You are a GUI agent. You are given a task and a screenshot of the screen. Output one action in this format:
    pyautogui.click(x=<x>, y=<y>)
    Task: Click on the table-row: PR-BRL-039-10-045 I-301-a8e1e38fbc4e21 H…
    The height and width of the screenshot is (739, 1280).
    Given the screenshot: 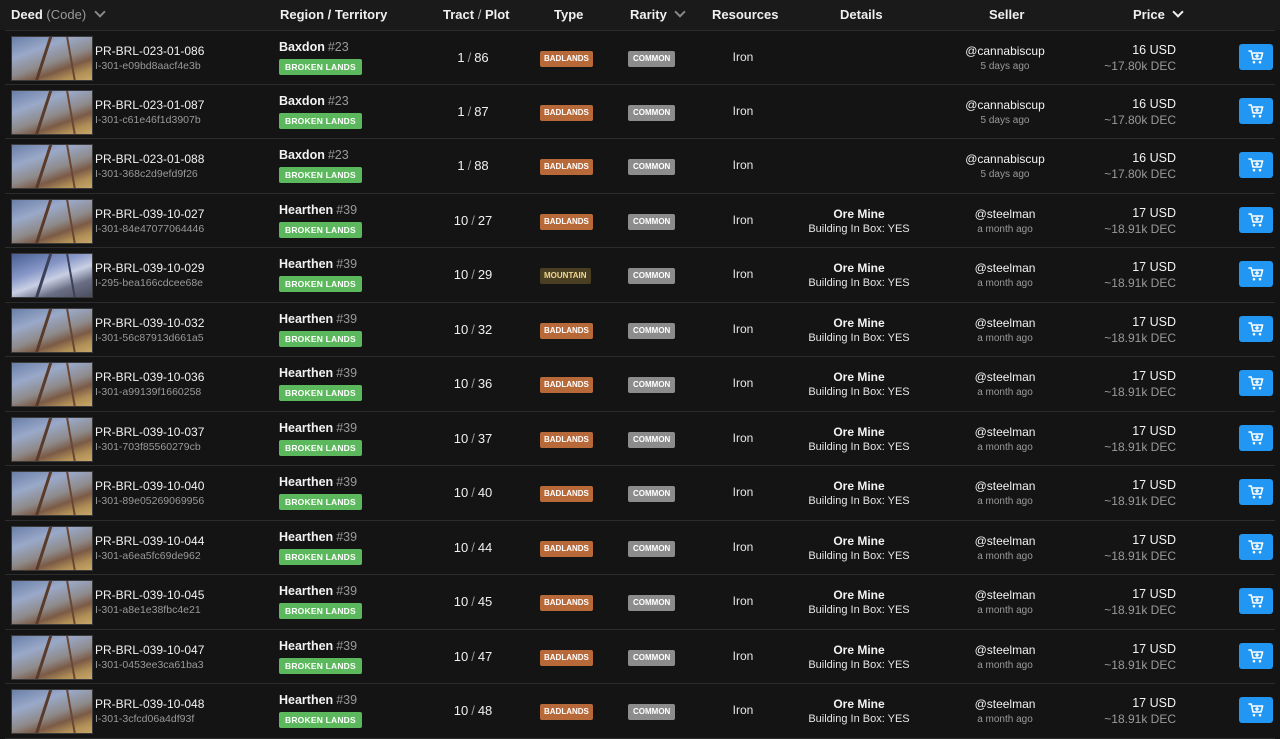 What is the action you would take?
    pyautogui.click(x=640, y=602)
    